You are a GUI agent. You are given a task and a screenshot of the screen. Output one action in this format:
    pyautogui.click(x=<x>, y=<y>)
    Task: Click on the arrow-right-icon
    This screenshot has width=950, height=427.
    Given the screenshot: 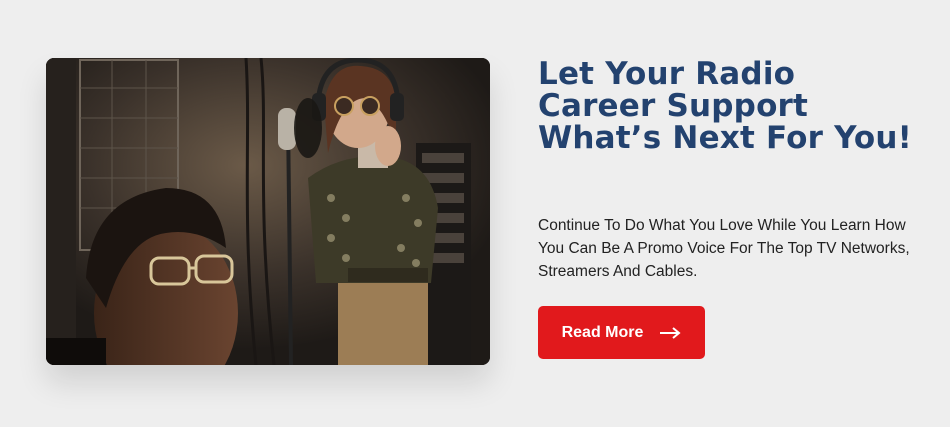 What is the action you would take?
    pyautogui.click(x=670, y=332)
    